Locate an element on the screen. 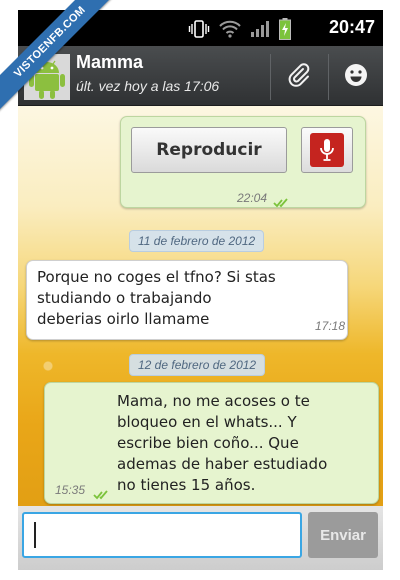 Image resolution: width=400 pixels, height=580 pixels. contact-name: Mamma is located at coordinates (109, 62).